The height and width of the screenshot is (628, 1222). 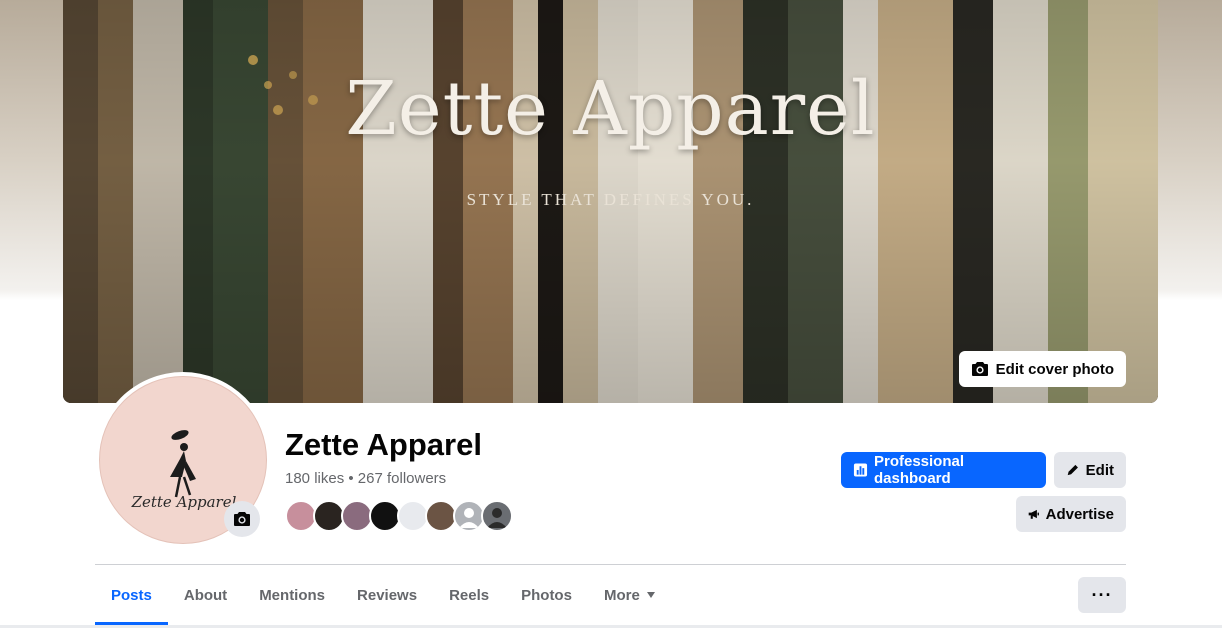 I want to click on advertise-button: Advertise, so click(x=1071, y=514).